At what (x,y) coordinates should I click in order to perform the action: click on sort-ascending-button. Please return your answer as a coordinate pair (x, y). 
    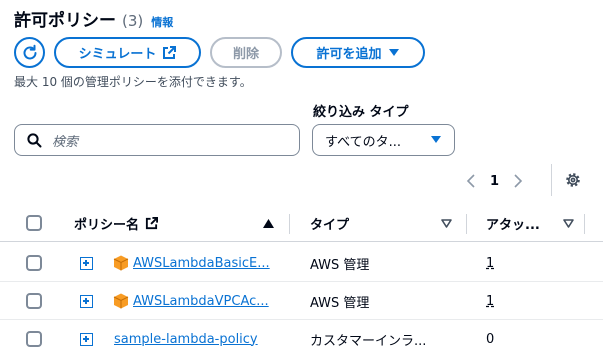
    Looking at the image, I should click on (268, 223).